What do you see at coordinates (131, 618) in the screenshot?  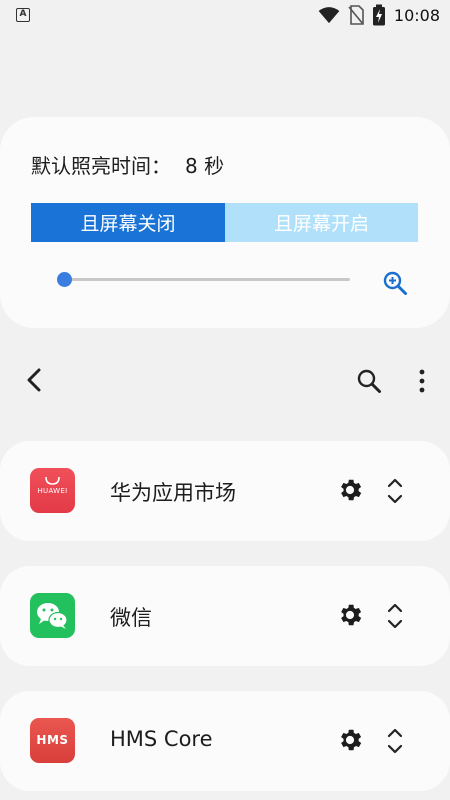 I see `app-name: 微信` at bounding box center [131, 618].